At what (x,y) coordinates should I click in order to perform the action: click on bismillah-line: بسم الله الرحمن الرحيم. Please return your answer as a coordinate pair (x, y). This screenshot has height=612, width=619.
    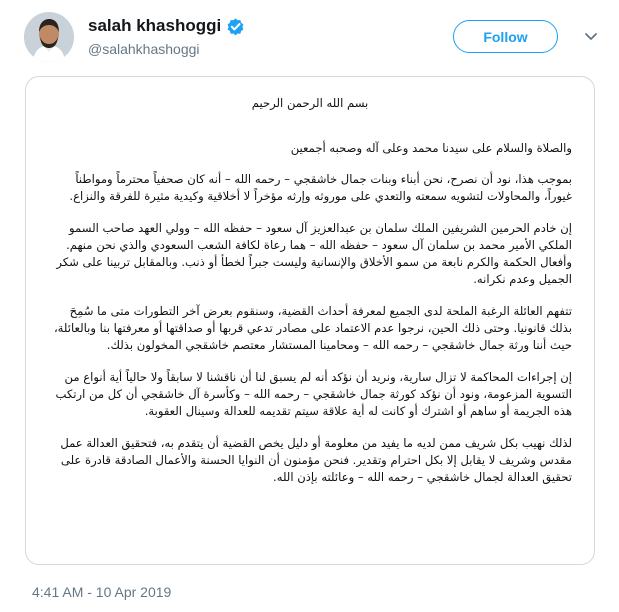
    Looking at the image, I should click on (310, 103).